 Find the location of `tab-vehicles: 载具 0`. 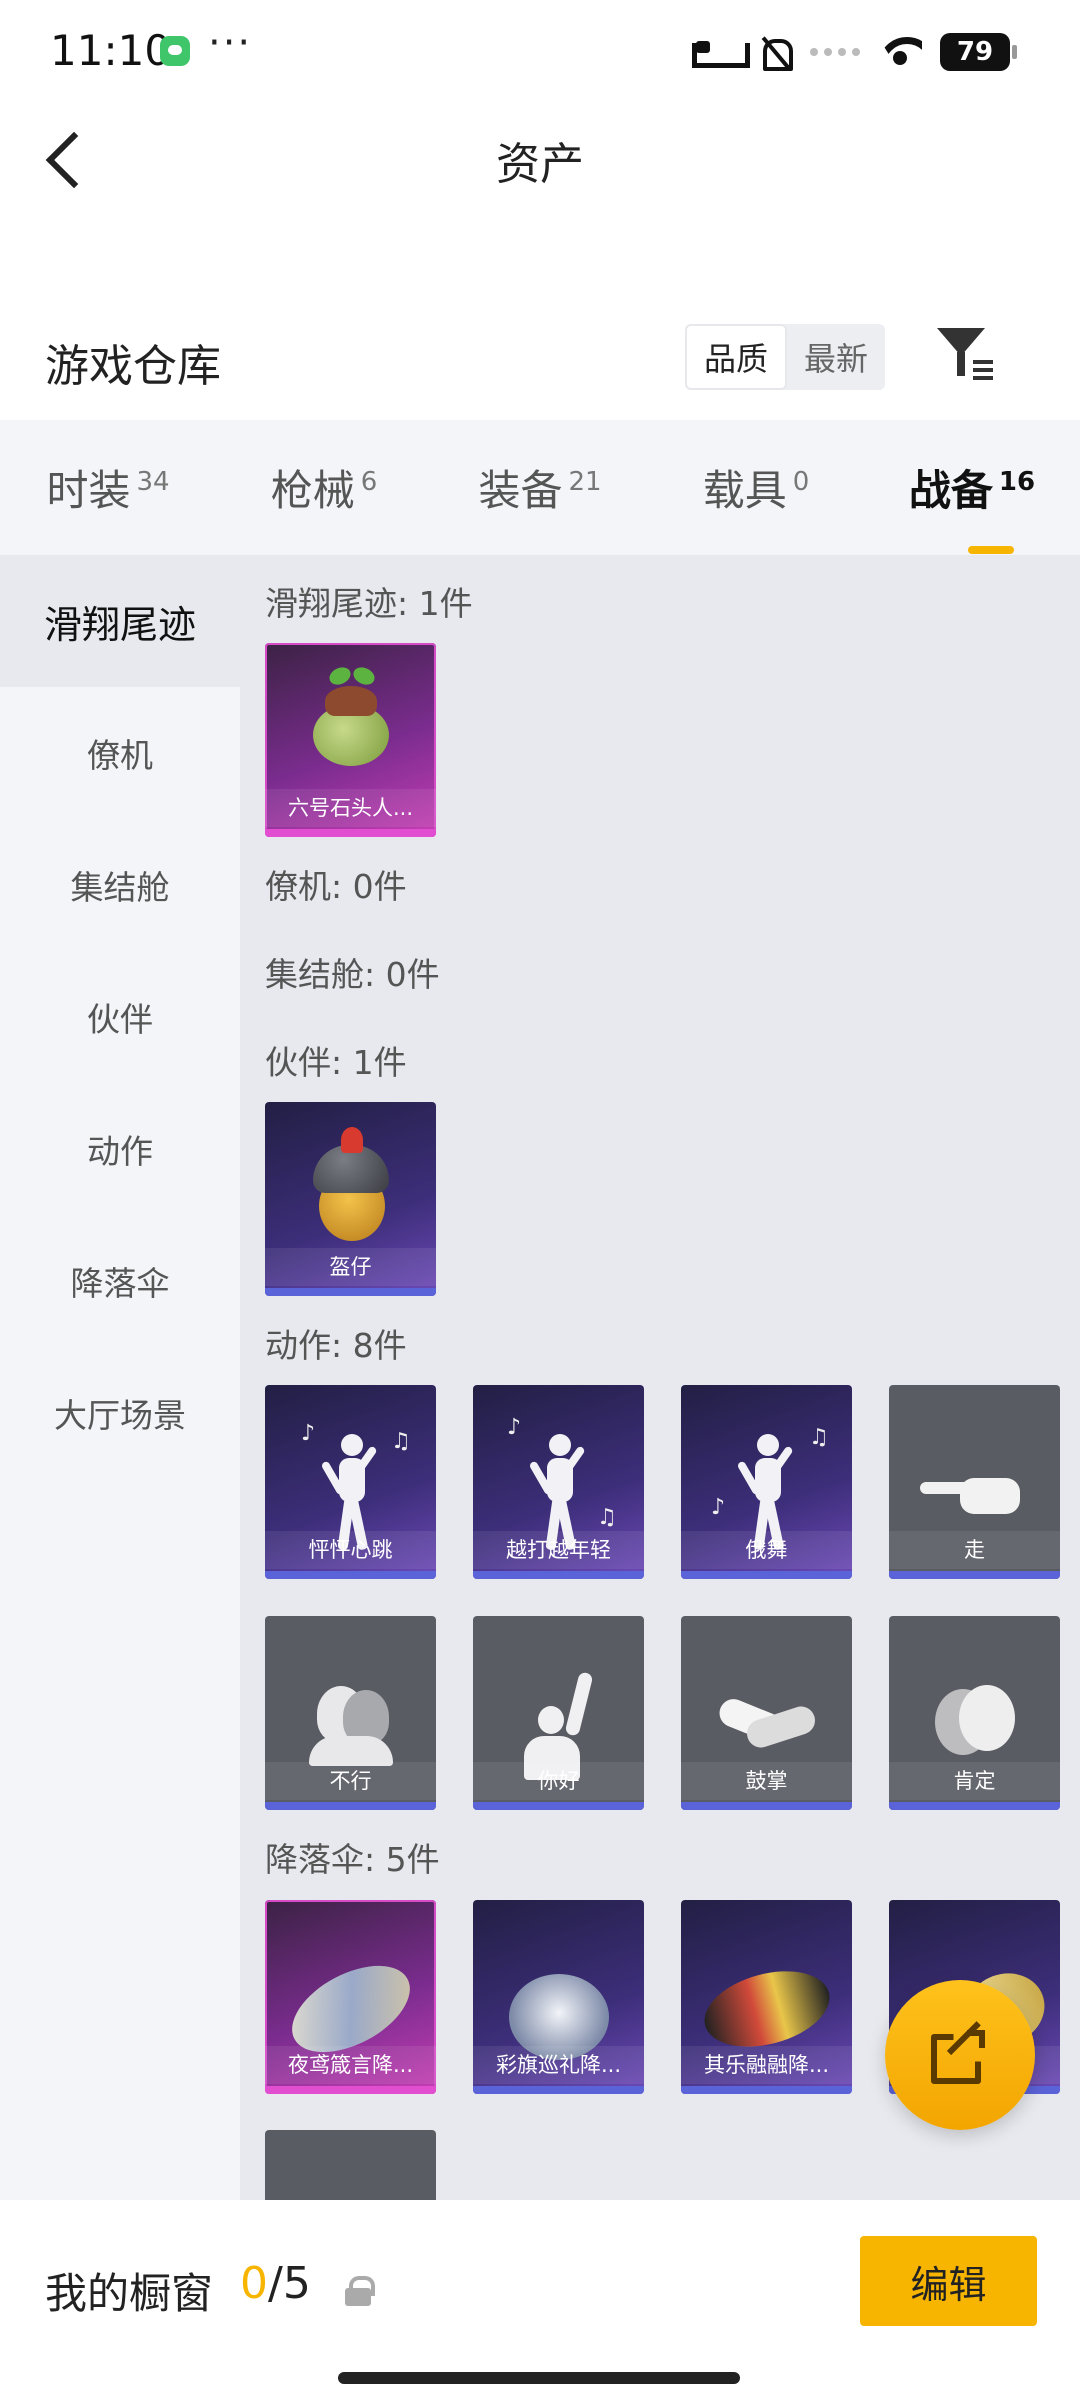

tab-vehicles: 载具 0 is located at coordinates (756, 487).